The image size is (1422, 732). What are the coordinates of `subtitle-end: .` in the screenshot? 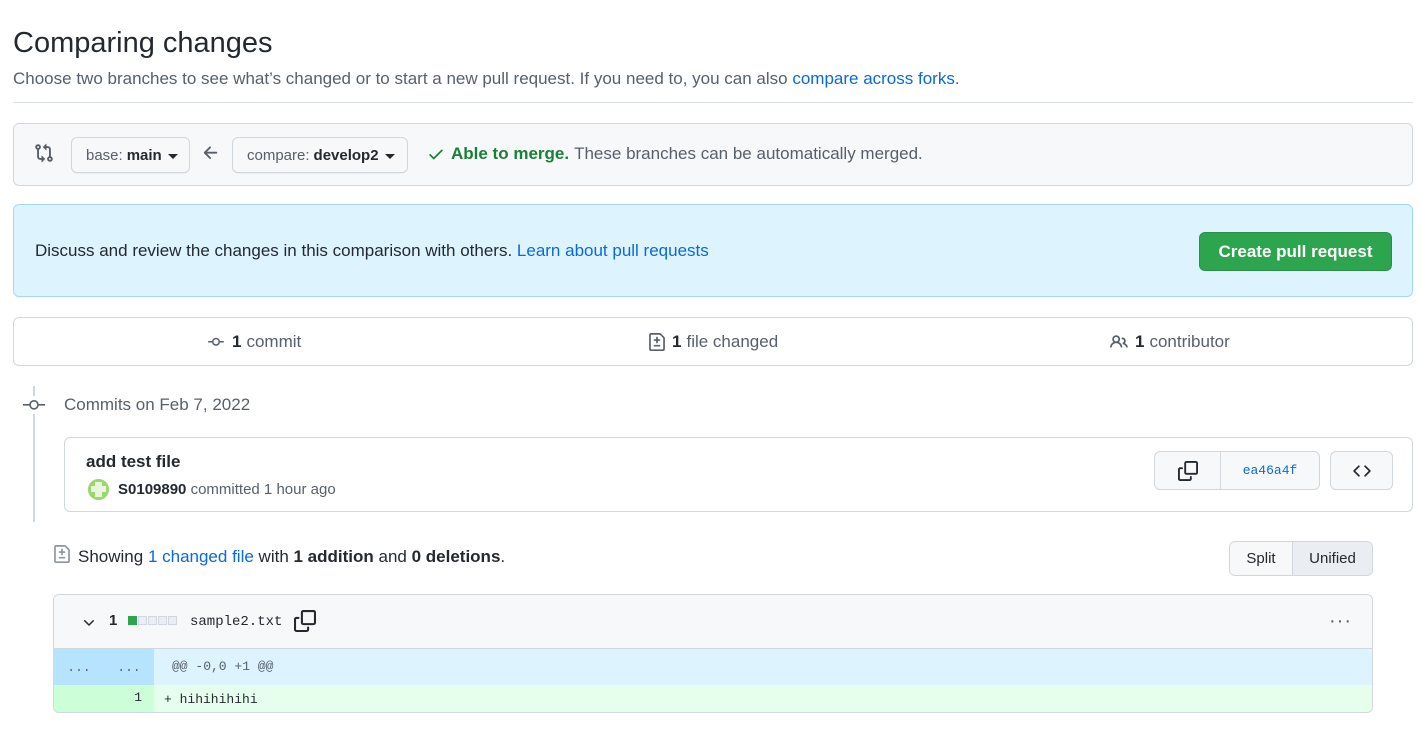 It's located at (957, 78).